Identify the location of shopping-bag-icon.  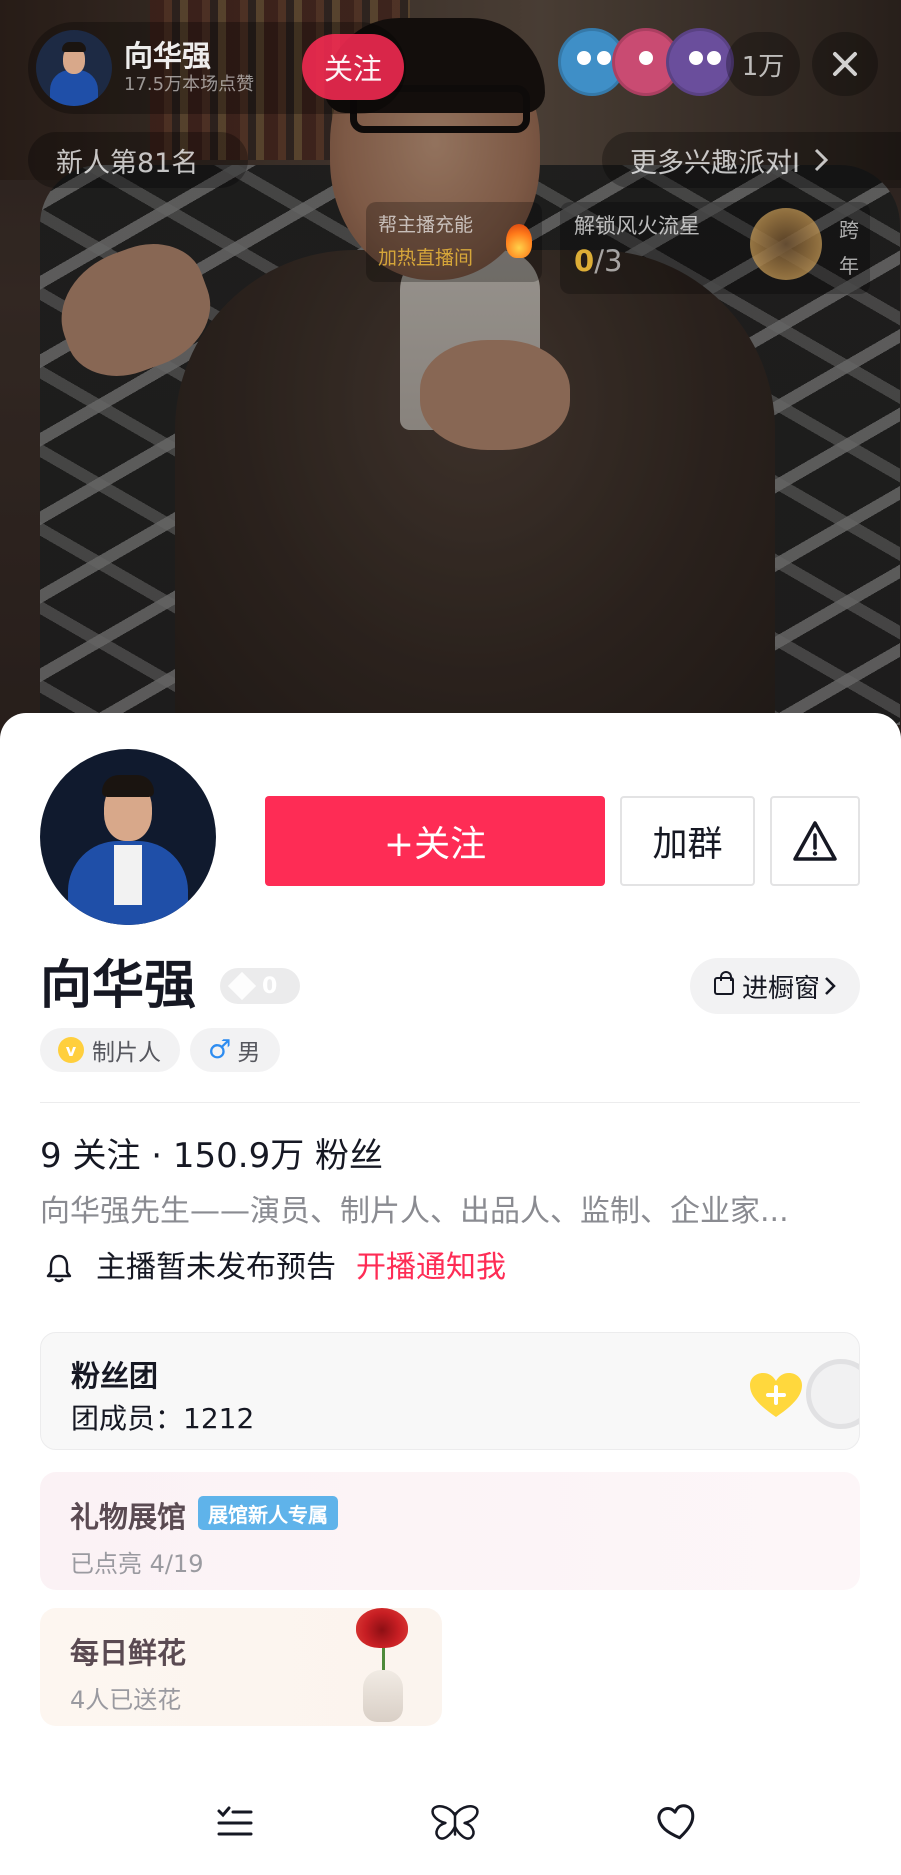
(723, 983).